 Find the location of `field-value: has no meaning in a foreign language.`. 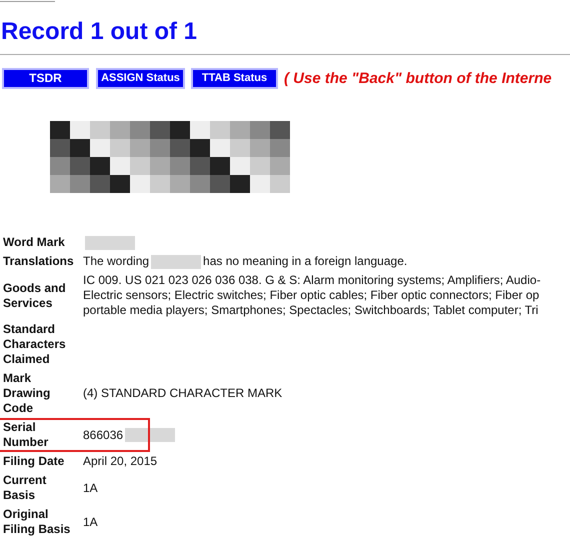

field-value: has no meaning in a foreign language. is located at coordinates (305, 261).